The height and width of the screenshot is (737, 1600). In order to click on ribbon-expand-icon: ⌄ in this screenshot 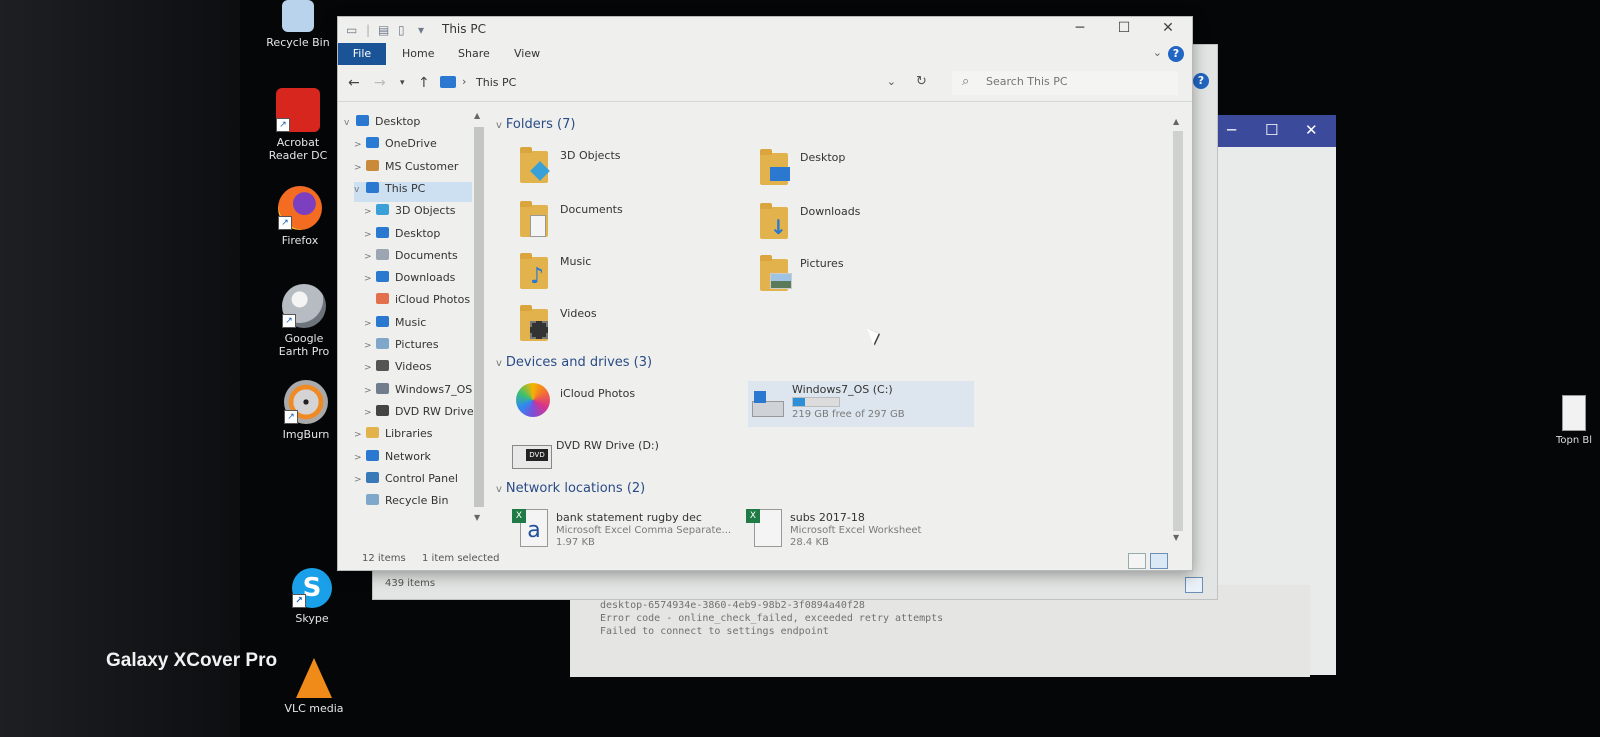, I will do `click(1157, 52)`.